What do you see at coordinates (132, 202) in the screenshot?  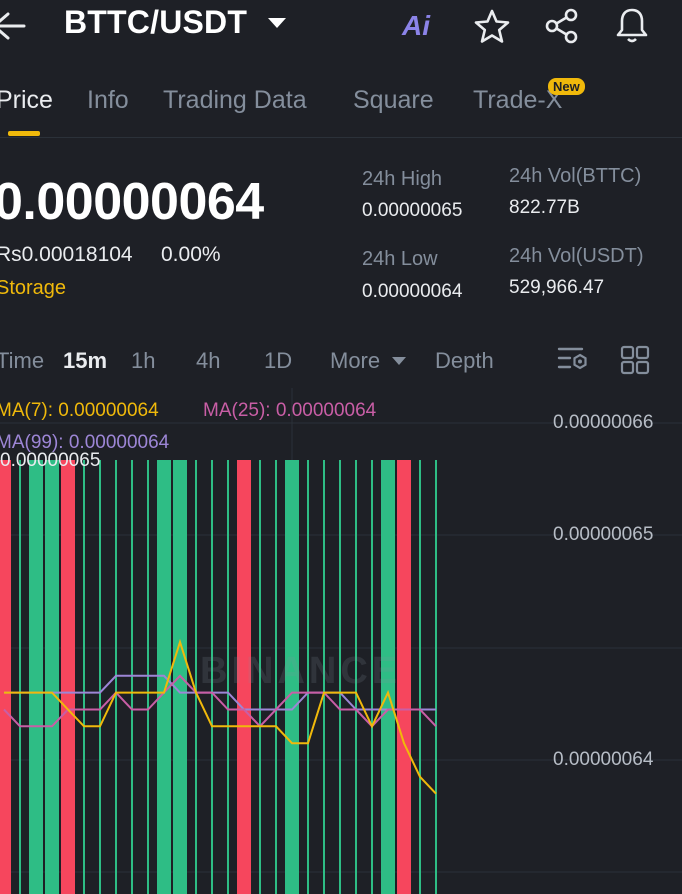 I see `last-price: 0.00000064` at bounding box center [132, 202].